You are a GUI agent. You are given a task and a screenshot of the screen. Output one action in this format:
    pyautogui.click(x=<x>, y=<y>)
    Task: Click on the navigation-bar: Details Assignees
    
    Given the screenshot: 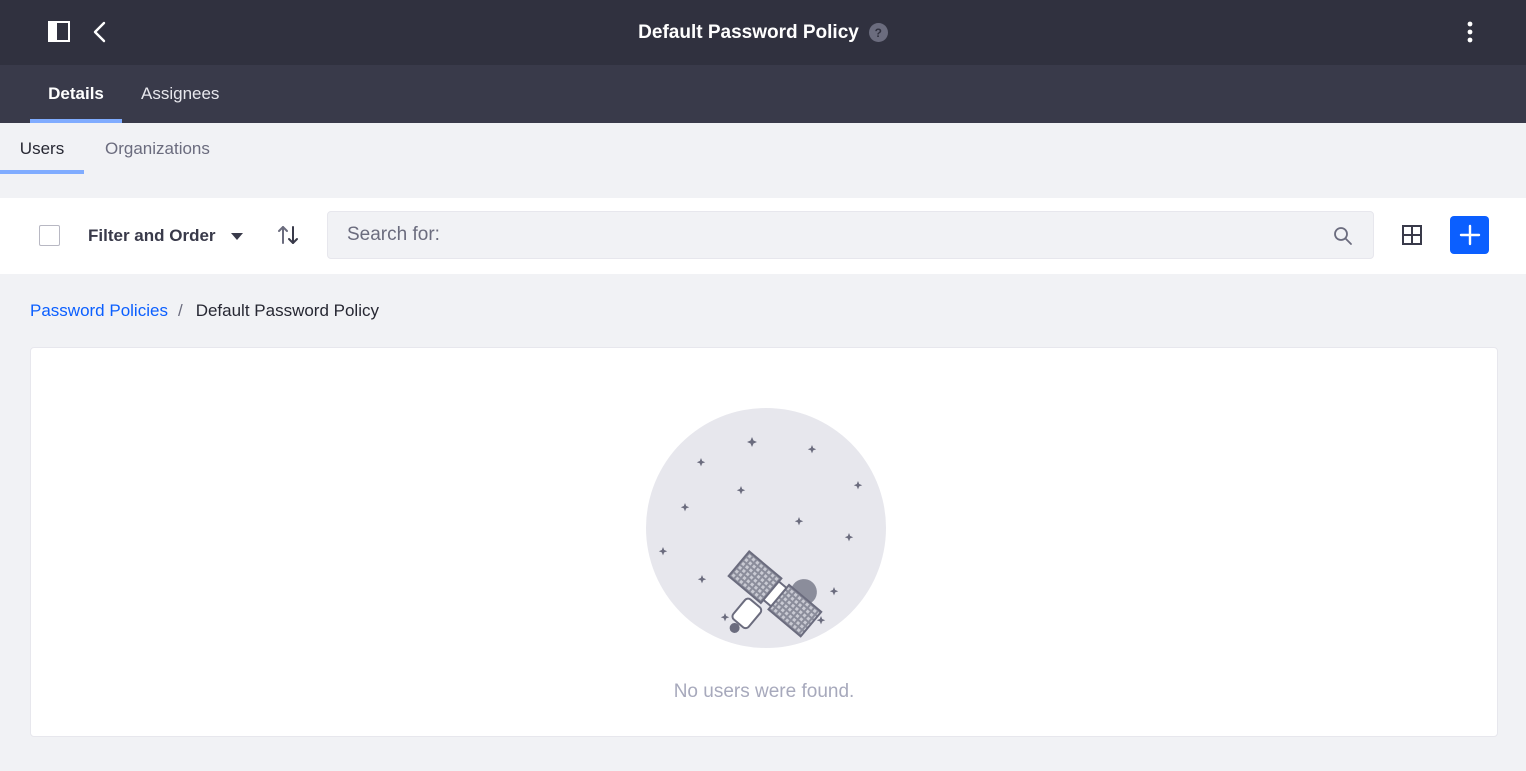 What is the action you would take?
    pyautogui.click(x=763, y=94)
    